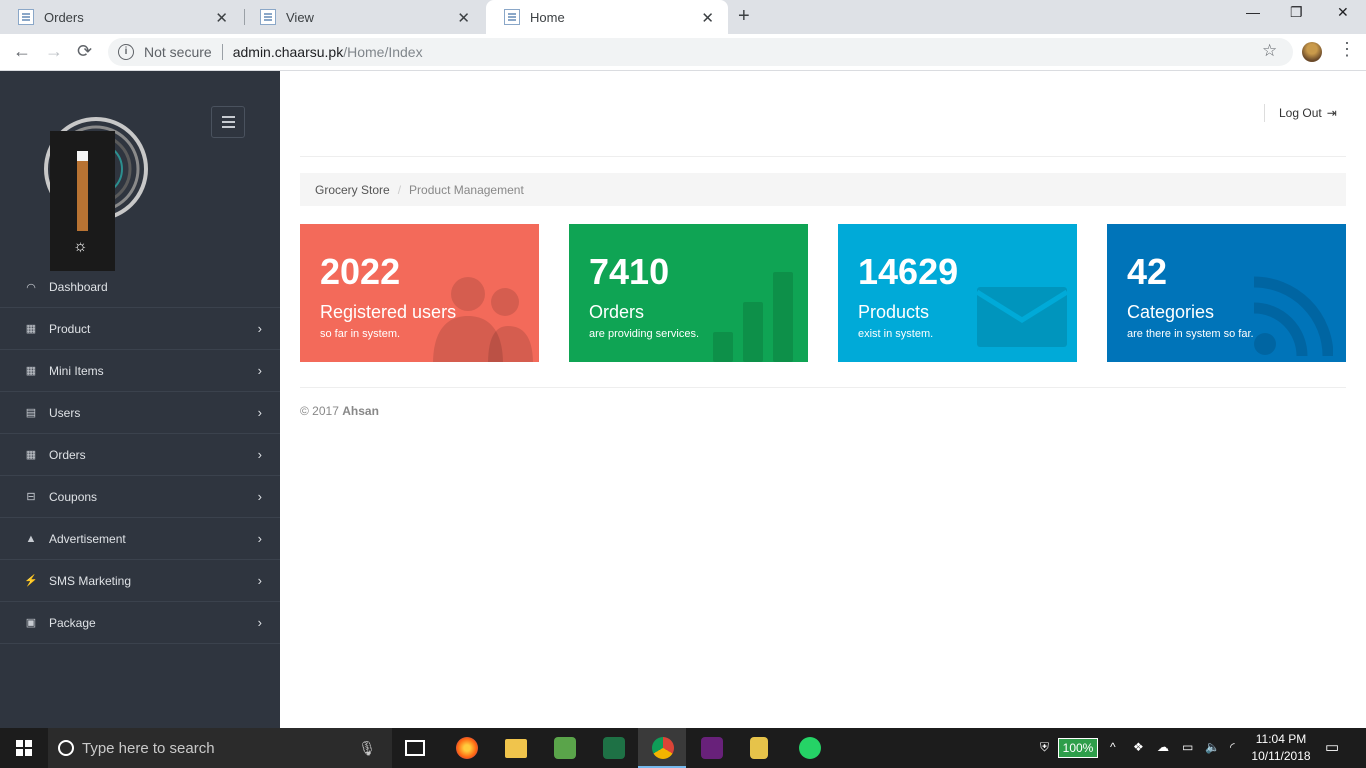 The image size is (1366, 768). I want to click on file-explorer-icon, so click(516, 748).